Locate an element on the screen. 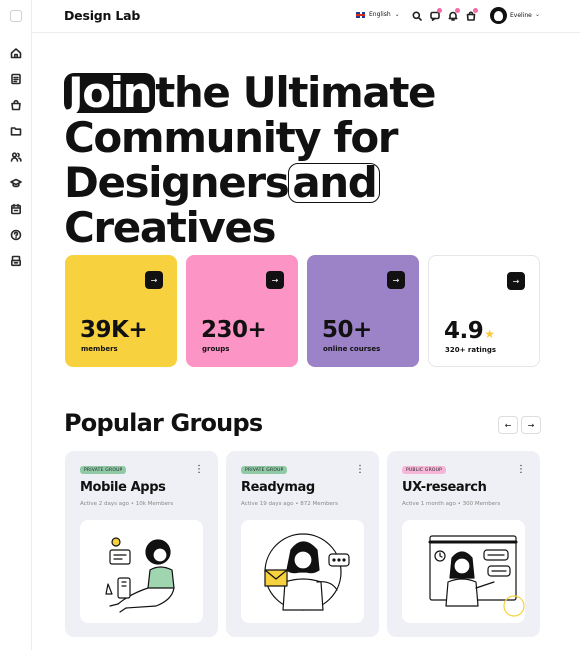 This screenshot has height=650, width=580. stat-card-groups: → 230+ groups is located at coordinates (242, 311).